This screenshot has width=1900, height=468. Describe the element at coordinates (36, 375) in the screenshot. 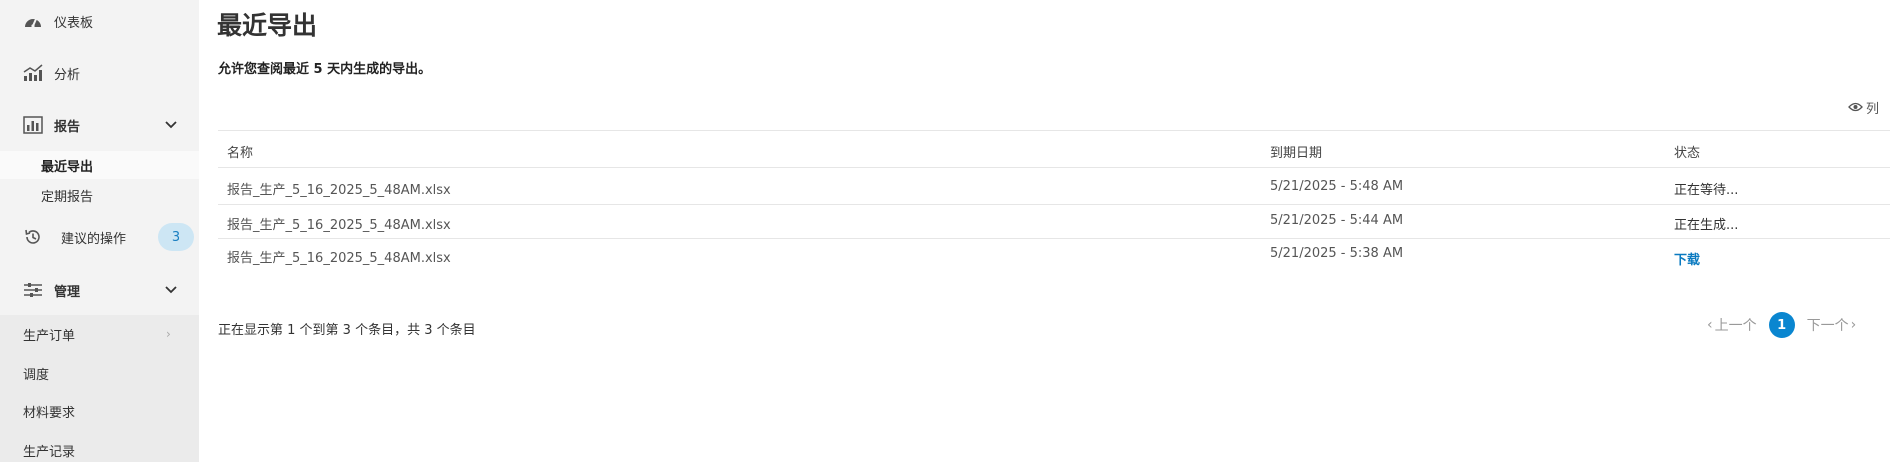

I see `sidebar-subitem-label: 调度` at that location.